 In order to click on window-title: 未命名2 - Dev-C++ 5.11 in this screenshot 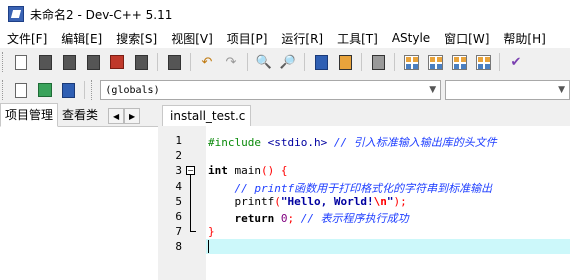, I will do `click(101, 14)`.